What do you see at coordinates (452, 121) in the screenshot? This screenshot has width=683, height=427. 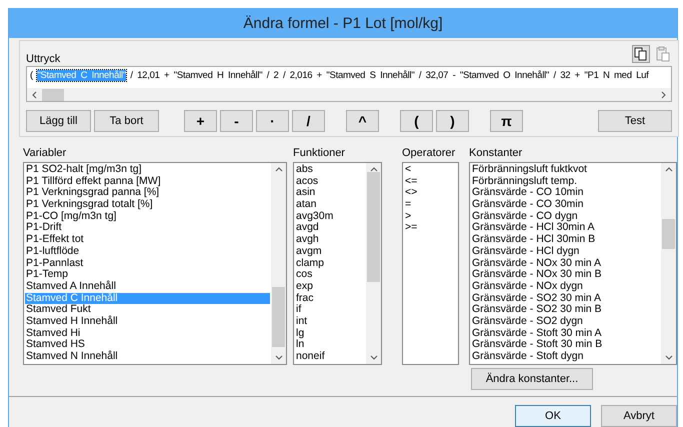 I see `operator-button: )` at bounding box center [452, 121].